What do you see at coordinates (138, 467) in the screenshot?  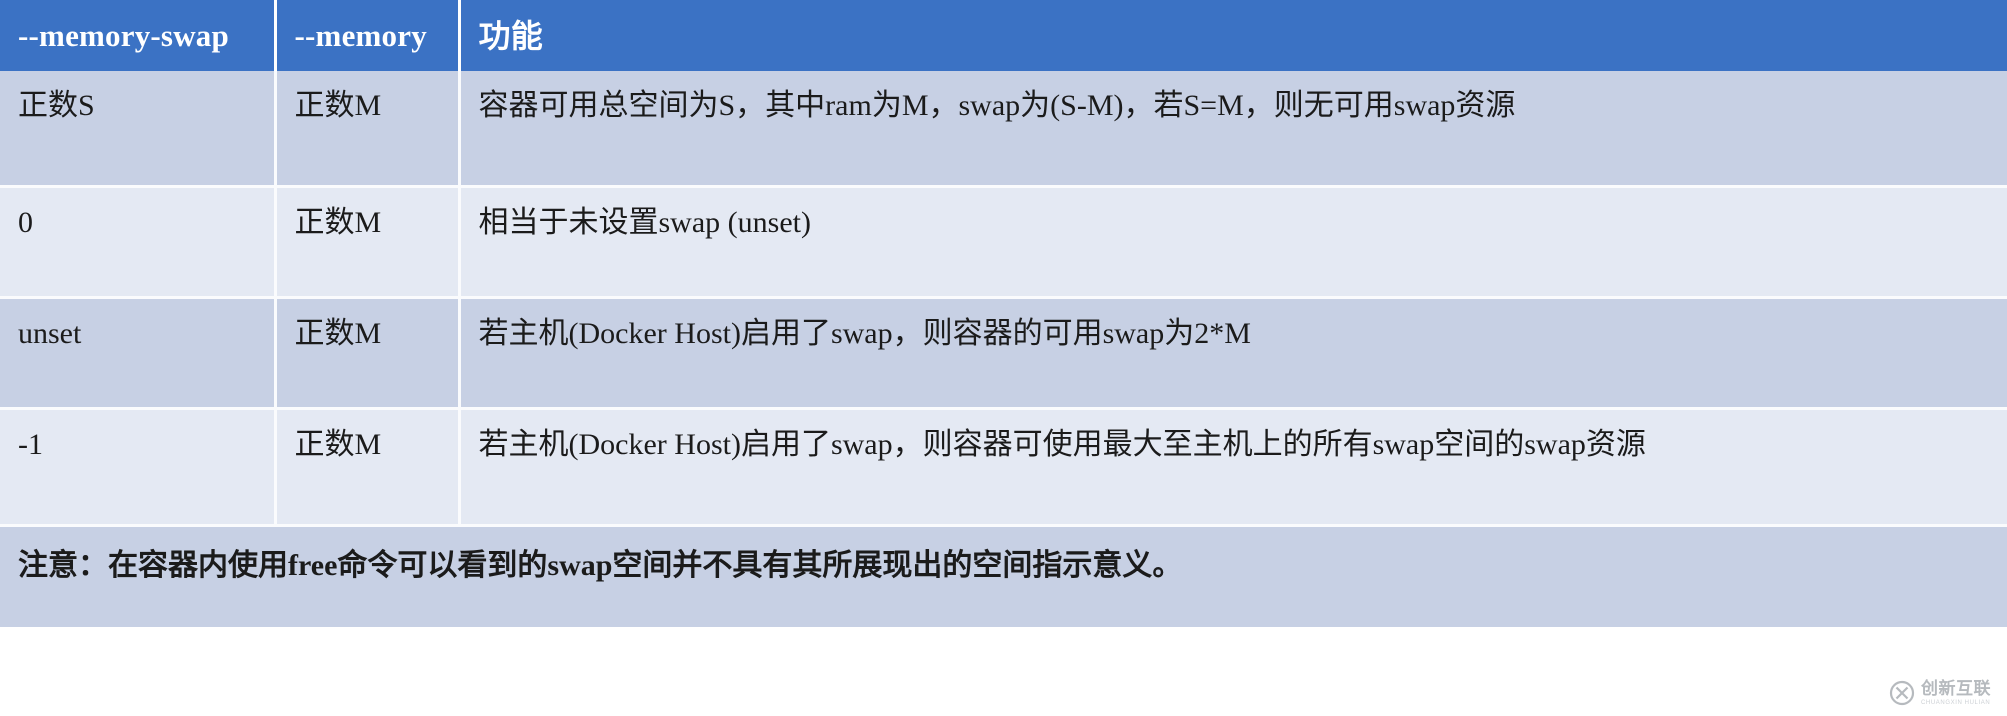 I see `cell-memory-swap-value: -1` at bounding box center [138, 467].